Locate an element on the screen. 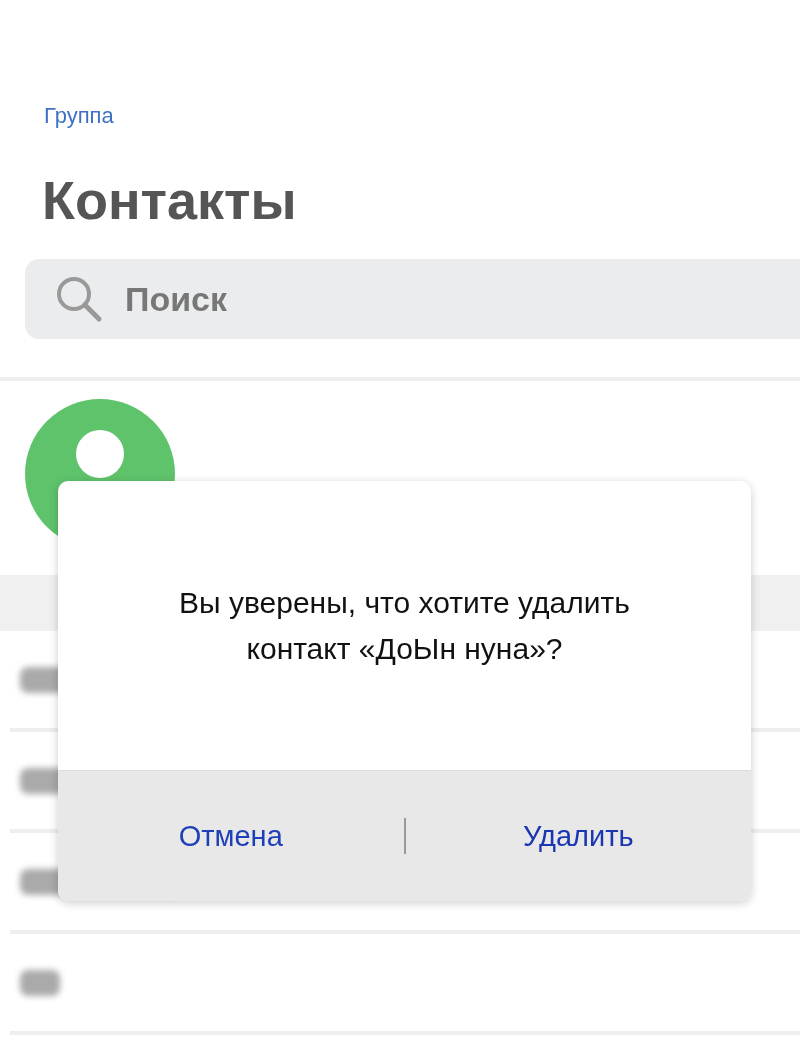 The width and height of the screenshot is (800, 1059). dialog-message: Вы уверены, что хотите удалить контакт «ДоЫн нуна»? is located at coordinates (404, 625).